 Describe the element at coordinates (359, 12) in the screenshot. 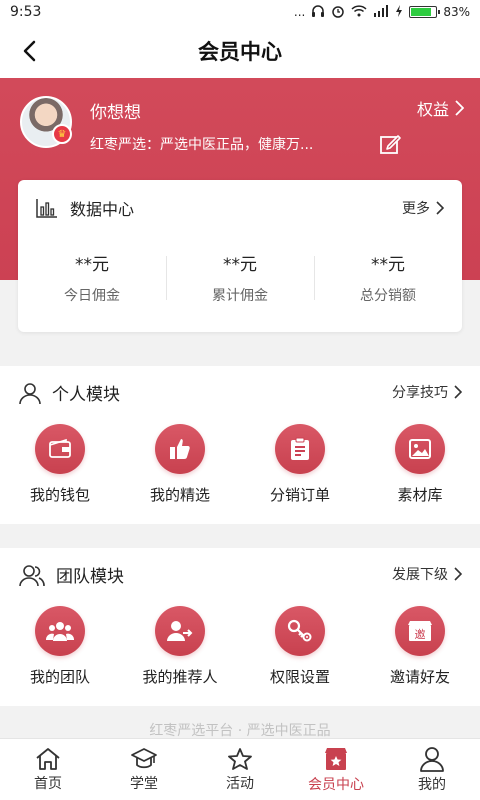

I see `wifi-icon` at that location.